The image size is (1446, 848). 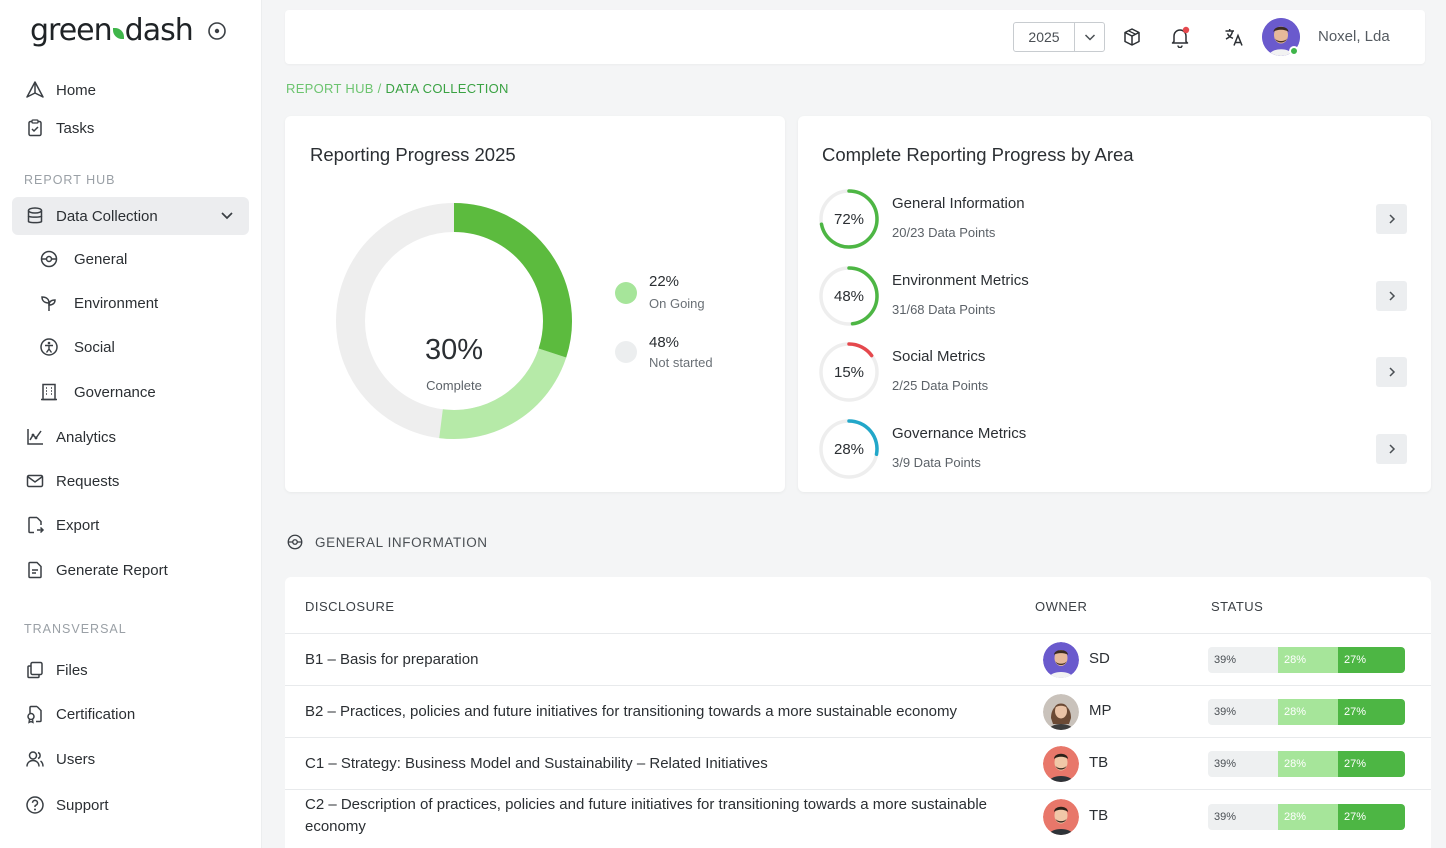 What do you see at coordinates (49, 259) in the screenshot?
I see `target-icon` at bounding box center [49, 259].